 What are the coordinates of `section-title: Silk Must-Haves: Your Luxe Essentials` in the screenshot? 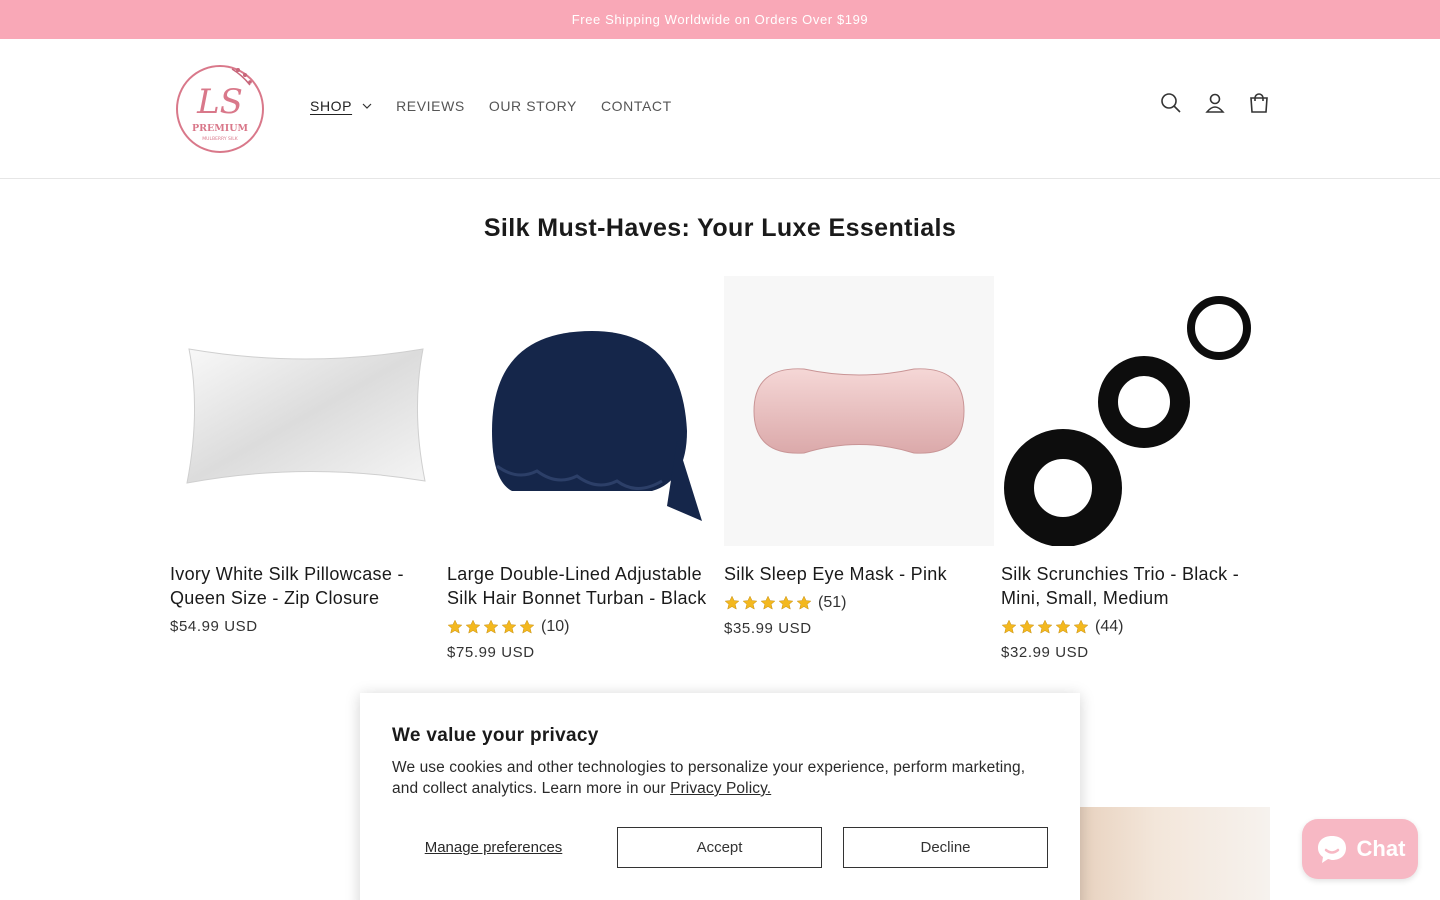 It's located at (720, 228).